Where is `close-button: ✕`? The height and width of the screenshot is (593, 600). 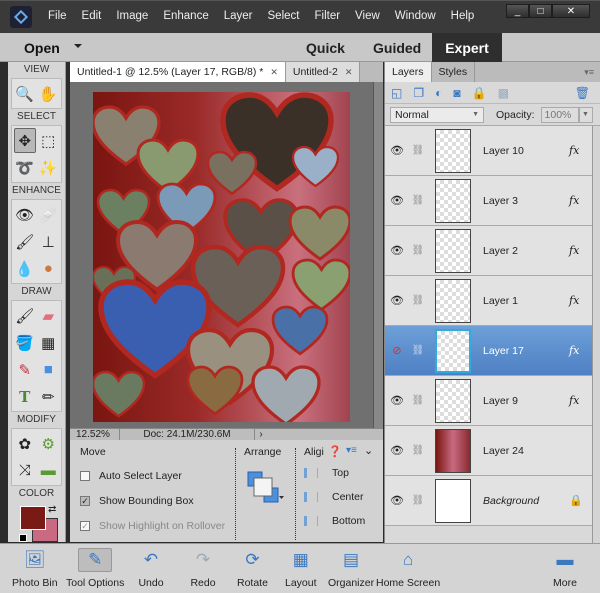
close-button: ✕ is located at coordinates (571, 11).